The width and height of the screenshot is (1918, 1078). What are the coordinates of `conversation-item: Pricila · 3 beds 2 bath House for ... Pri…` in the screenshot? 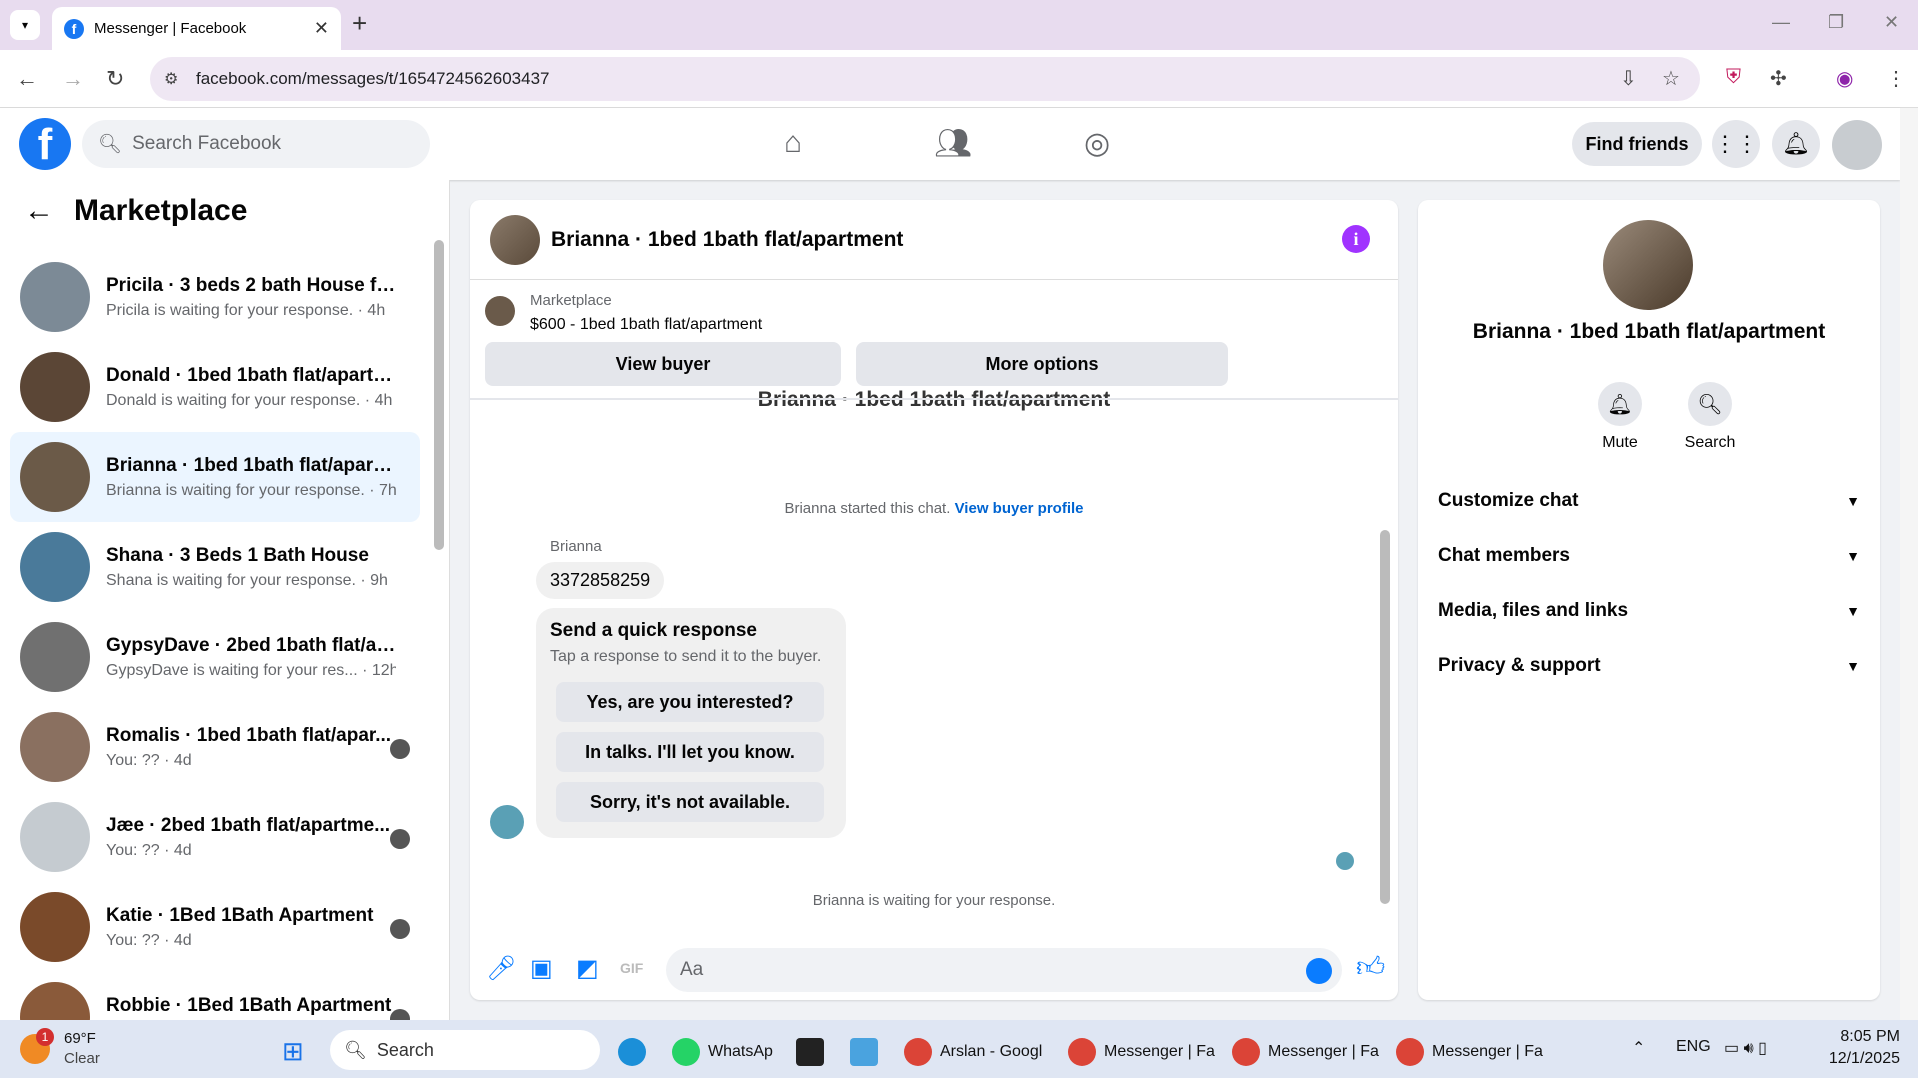 It's located at (215, 297).